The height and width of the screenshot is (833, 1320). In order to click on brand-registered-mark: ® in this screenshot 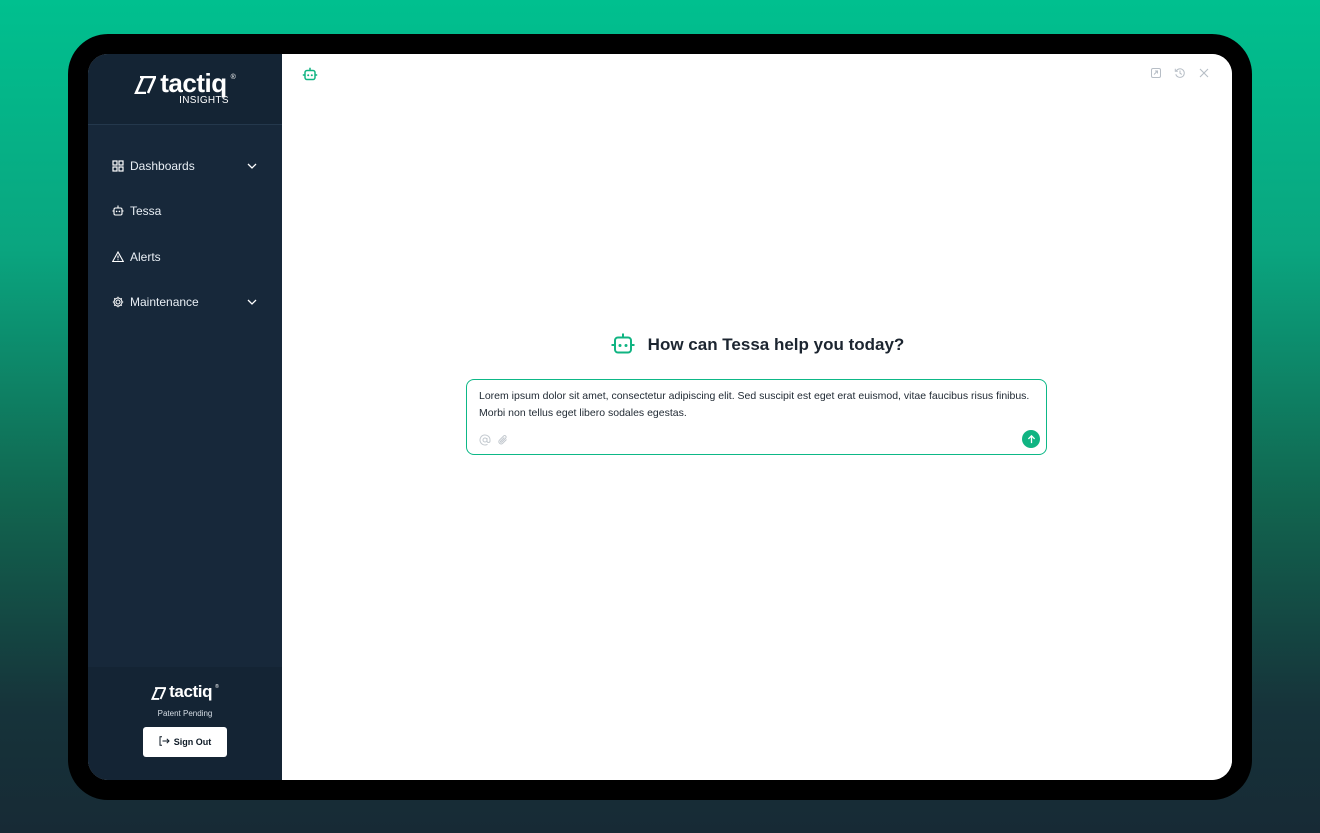, I will do `click(233, 77)`.